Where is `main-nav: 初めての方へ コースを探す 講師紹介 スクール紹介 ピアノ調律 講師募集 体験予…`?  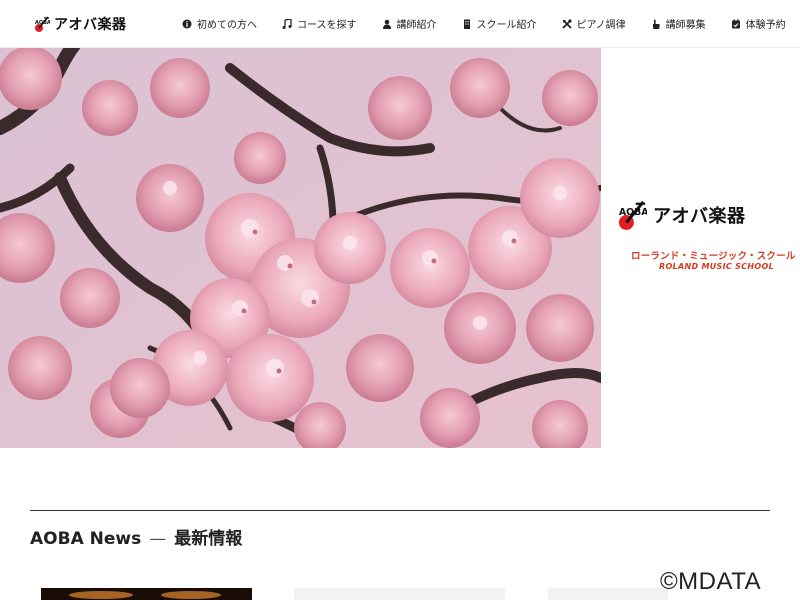 main-nav: 初めての方へ コースを探す 講師紹介 スクール紹介 ピアノ調律 講師募集 体験予… is located at coordinates (484, 23).